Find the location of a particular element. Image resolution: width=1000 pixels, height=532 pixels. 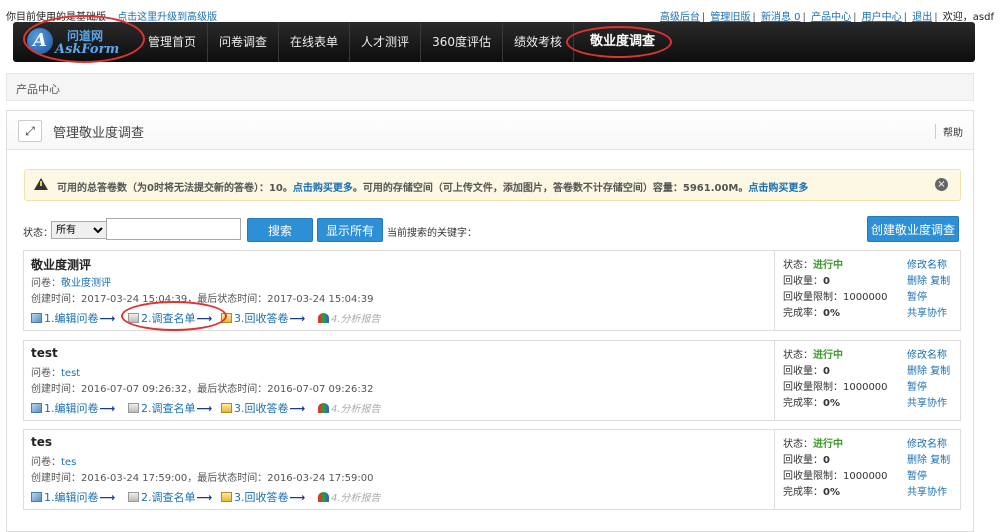

nav-item-home: 管理首页 is located at coordinates (173, 42).